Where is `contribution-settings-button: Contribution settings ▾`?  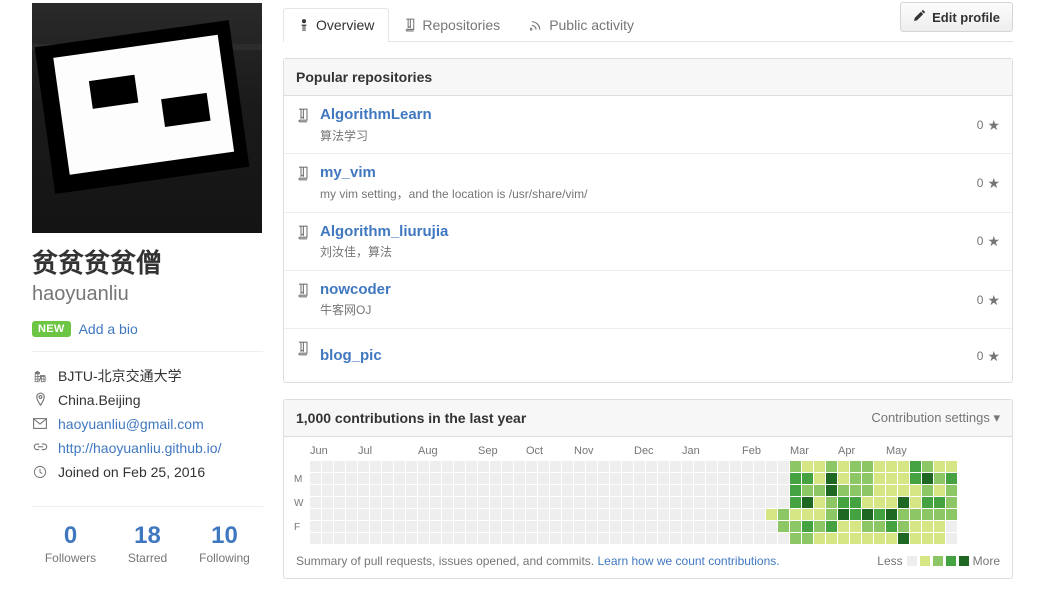 contribution-settings-button: Contribution settings ▾ is located at coordinates (935, 418).